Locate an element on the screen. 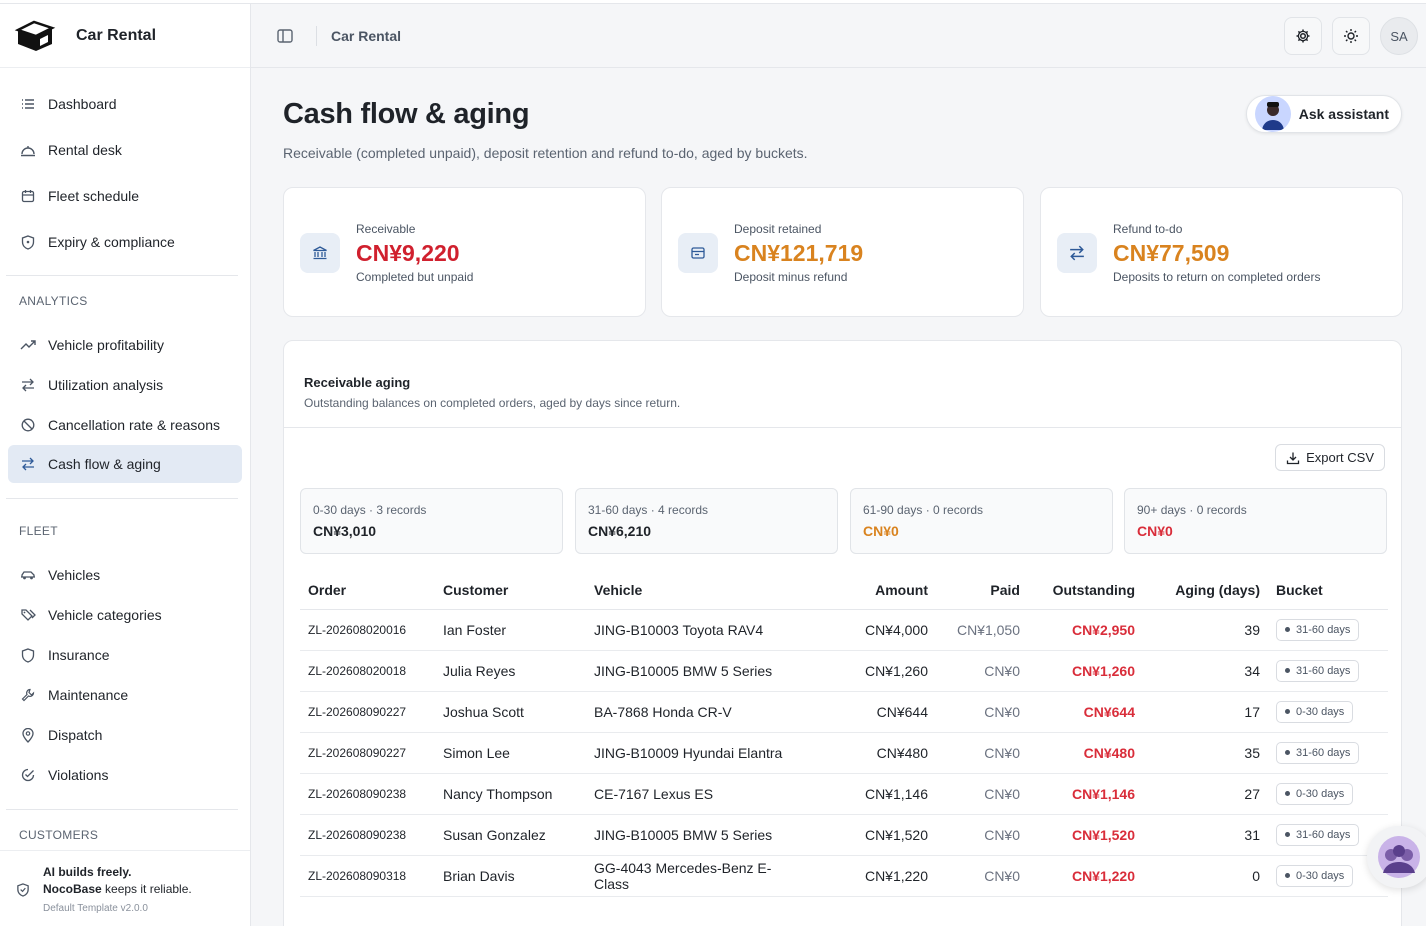 The width and height of the screenshot is (1426, 926). sidebar-item-utilization-analysis: Utilization analysis is located at coordinates (125, 385).